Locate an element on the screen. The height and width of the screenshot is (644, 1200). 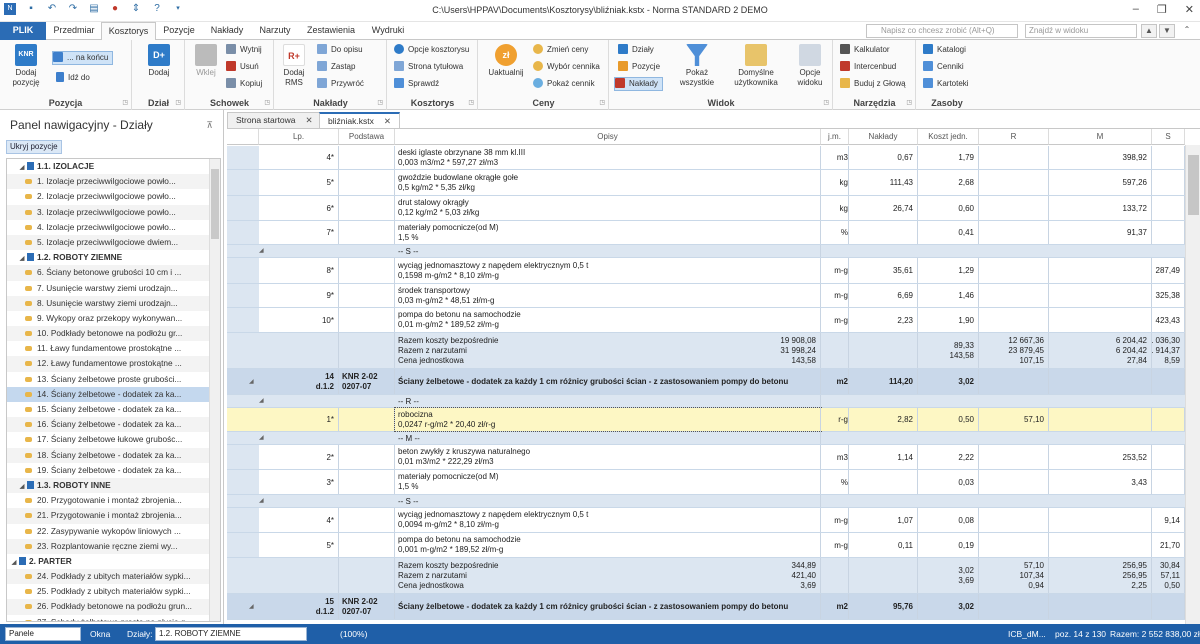
cut-button: Wytnij is located at coordinates (244, 50).